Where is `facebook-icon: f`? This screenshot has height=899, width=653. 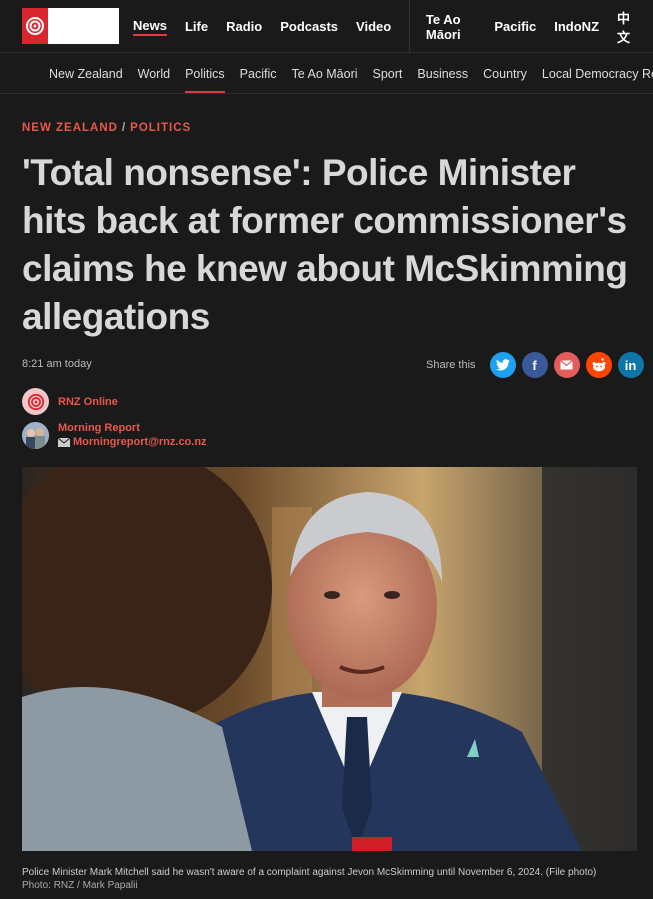
facebook-icon: f is located at coordinates (534, 365).